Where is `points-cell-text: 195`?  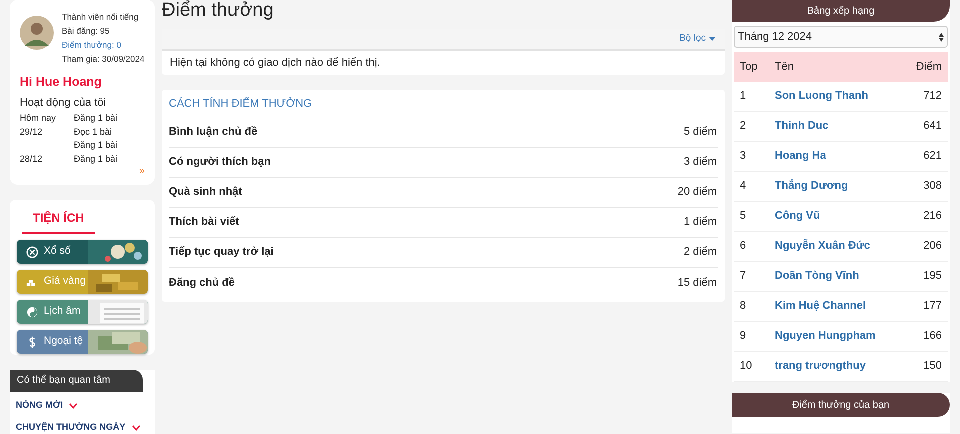 points-cell-text: 195 is located at coordinates (933, 276).